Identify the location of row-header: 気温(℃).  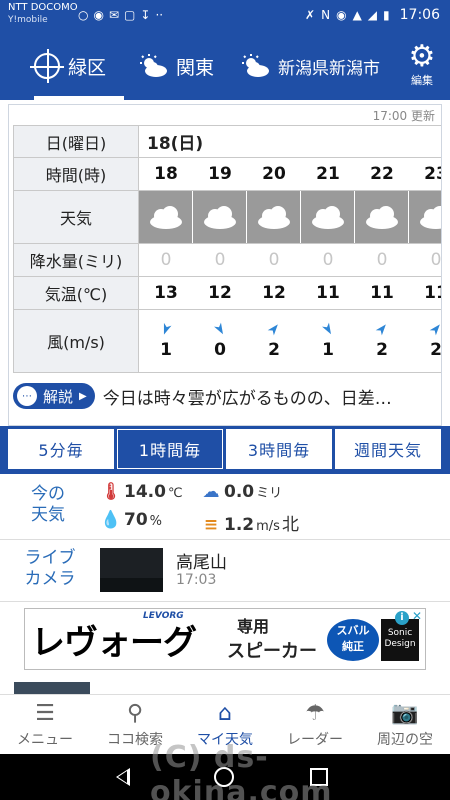
(76, 293).